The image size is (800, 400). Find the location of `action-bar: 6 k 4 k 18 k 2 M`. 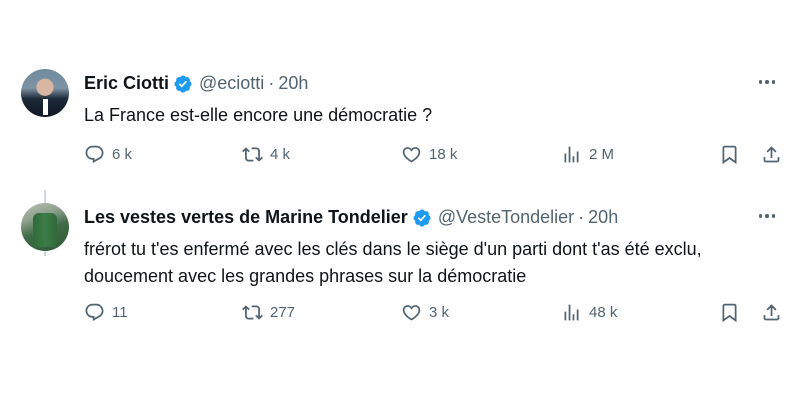

action-bar: 6 k 4 k 18 k 2 M is located at coordinates (400, 158).